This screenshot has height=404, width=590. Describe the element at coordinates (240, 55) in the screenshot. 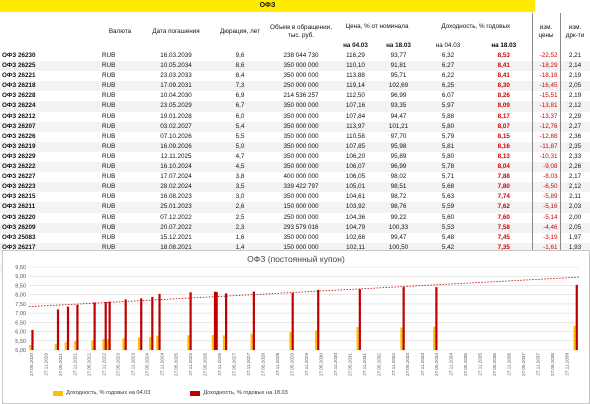

I see `duration-cell: 9,6` at that location.